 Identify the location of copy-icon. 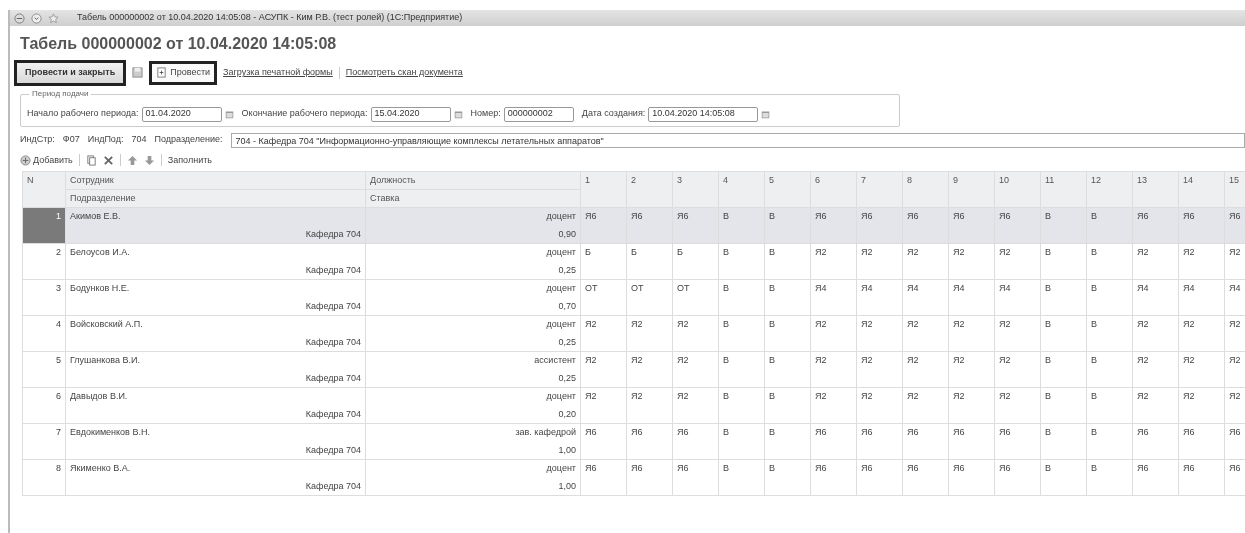
(91, 160).